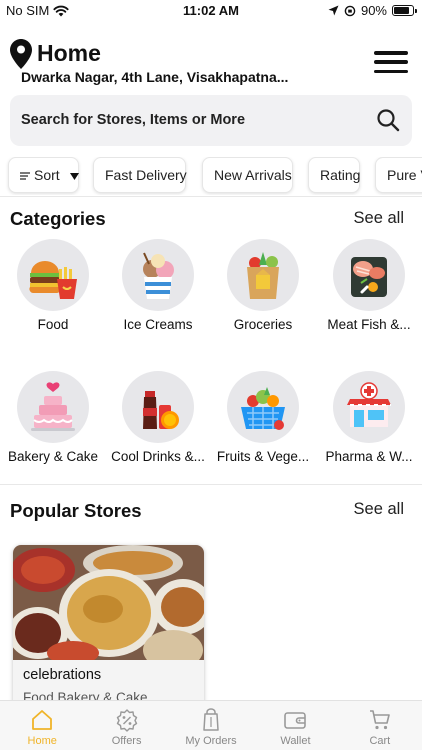  What do you see at coordinates (379, 218) in the screenshot?
I see `categories-see-all-link: See all` at bounding box center [379, 218].